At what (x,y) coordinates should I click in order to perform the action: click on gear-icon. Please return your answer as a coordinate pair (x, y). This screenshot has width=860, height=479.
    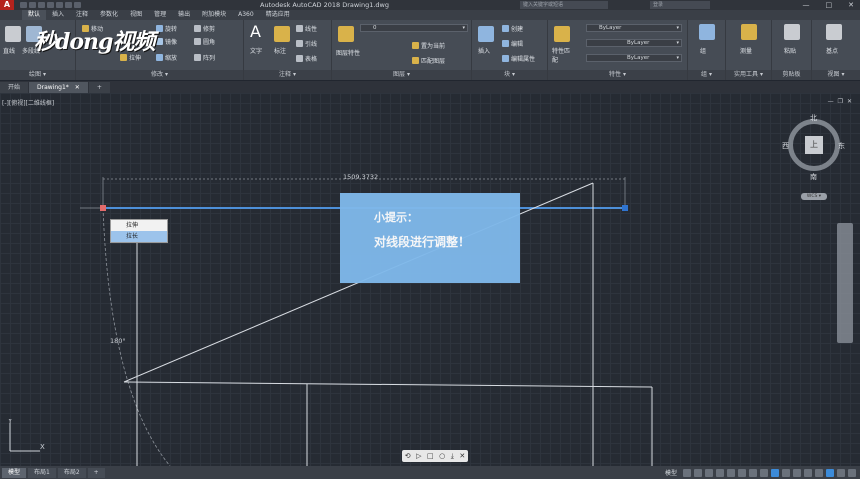
    Looking at the image, I should click on (797, 472).